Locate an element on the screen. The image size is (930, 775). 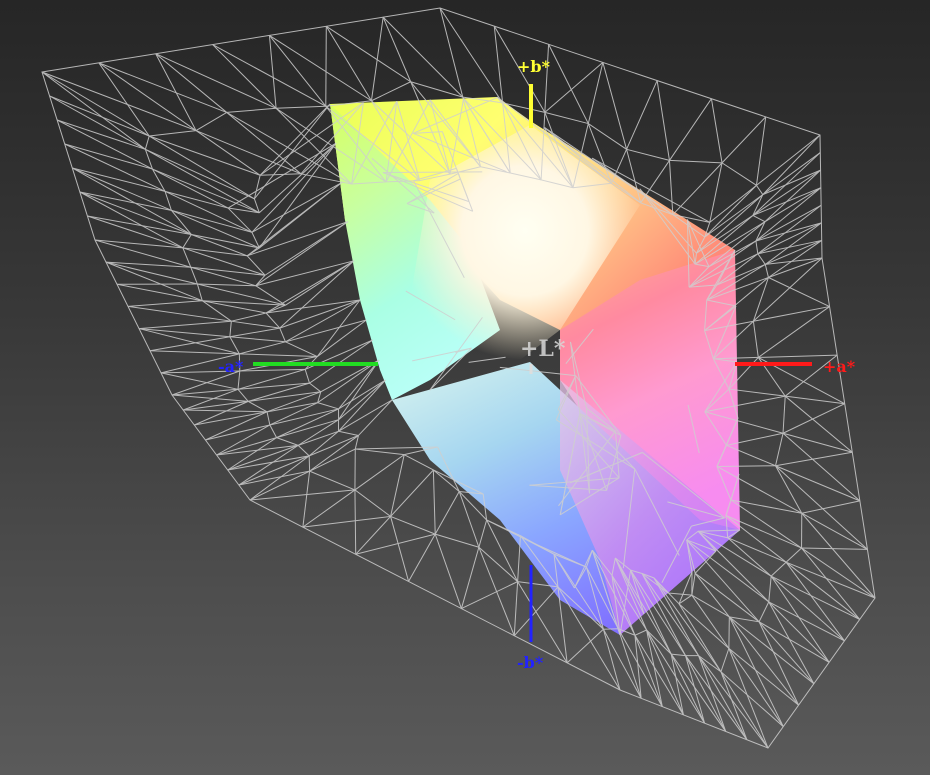
axis-label-plus-b: +b* is located at coordinates (534, 66).